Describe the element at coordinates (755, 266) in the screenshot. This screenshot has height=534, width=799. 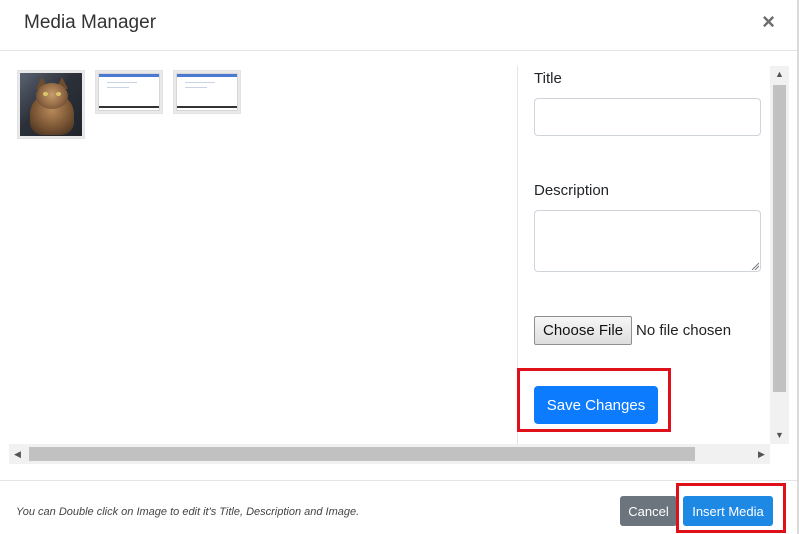
I see `resize-grip-icon` at that location.